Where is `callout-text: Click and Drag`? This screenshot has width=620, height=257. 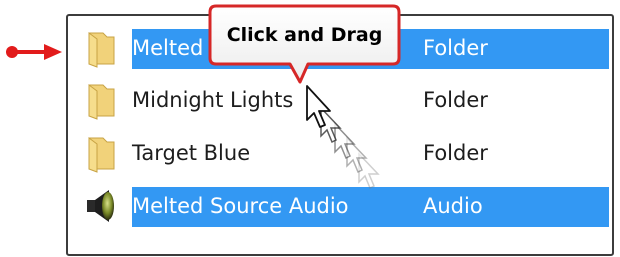
callout-text: Click and Drag is located at coordinates (304, 35).